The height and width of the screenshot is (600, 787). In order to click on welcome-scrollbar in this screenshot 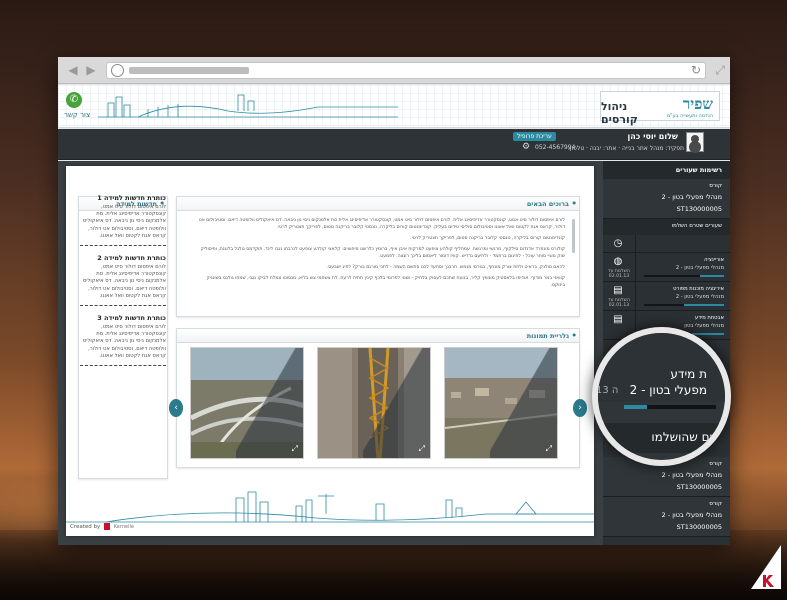, I will do `click(573, 236)`.